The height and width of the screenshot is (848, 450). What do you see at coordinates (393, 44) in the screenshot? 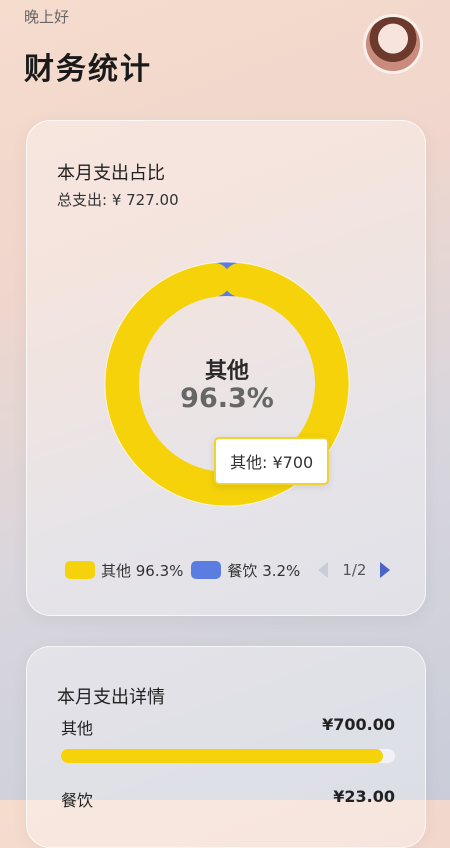
I see `avatar` at bounding box center [393, 44].